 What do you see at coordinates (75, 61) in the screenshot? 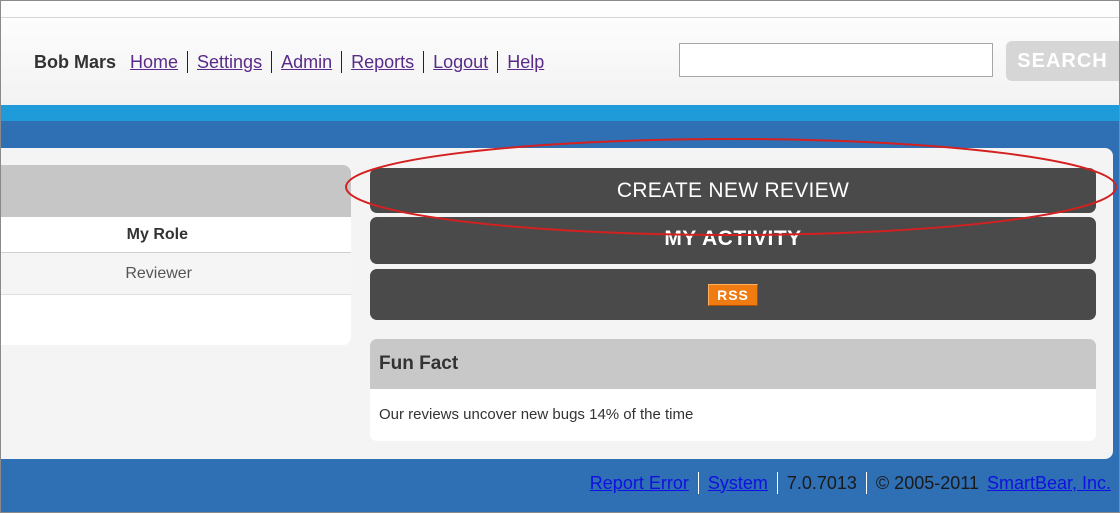
I see `user-name: Bob Mars` at bounding box center [75, 61].